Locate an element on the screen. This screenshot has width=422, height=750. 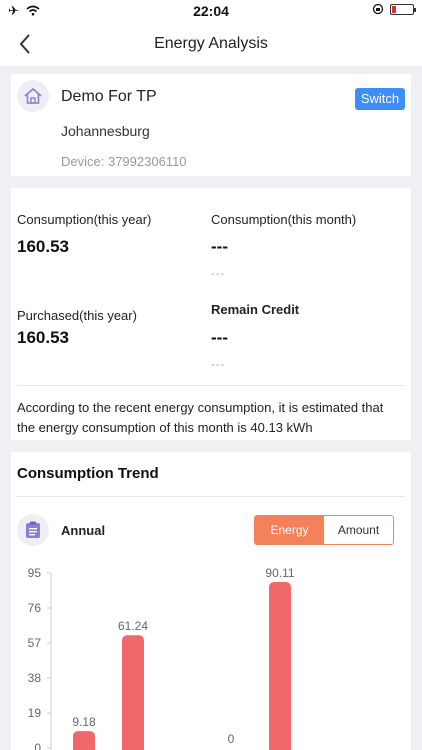
consumption-month-value: --- is located at coordinates (219, 246).